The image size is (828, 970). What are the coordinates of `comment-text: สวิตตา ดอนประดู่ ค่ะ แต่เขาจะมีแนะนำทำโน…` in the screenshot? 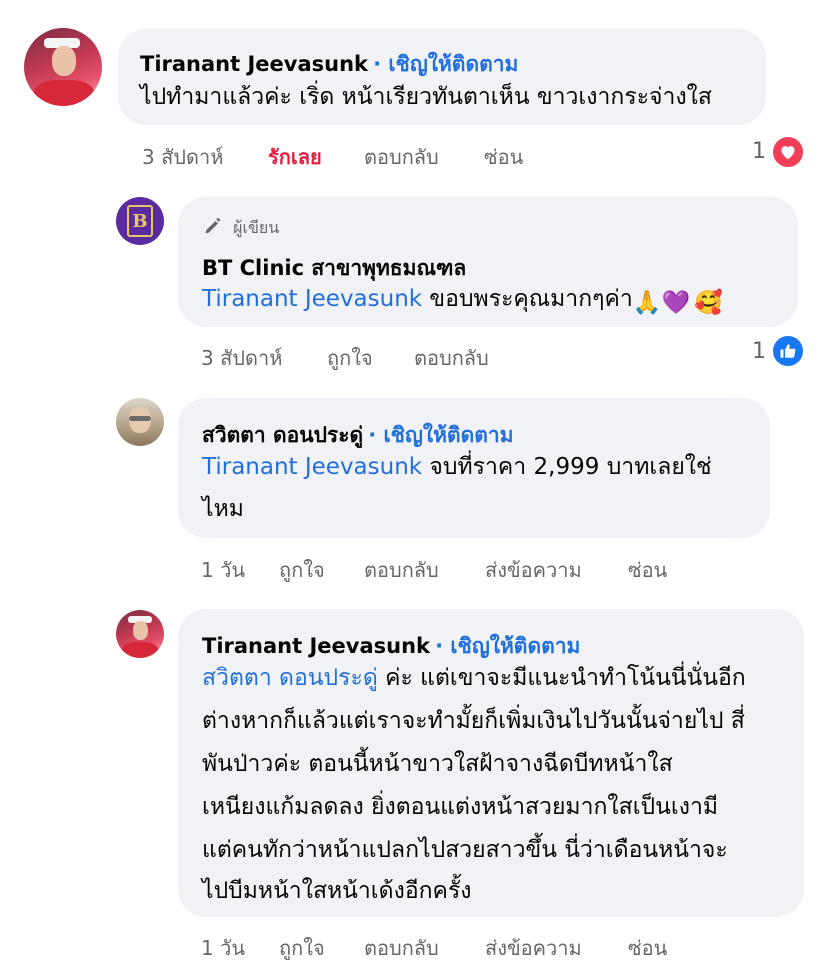 It's located at (474, 678).